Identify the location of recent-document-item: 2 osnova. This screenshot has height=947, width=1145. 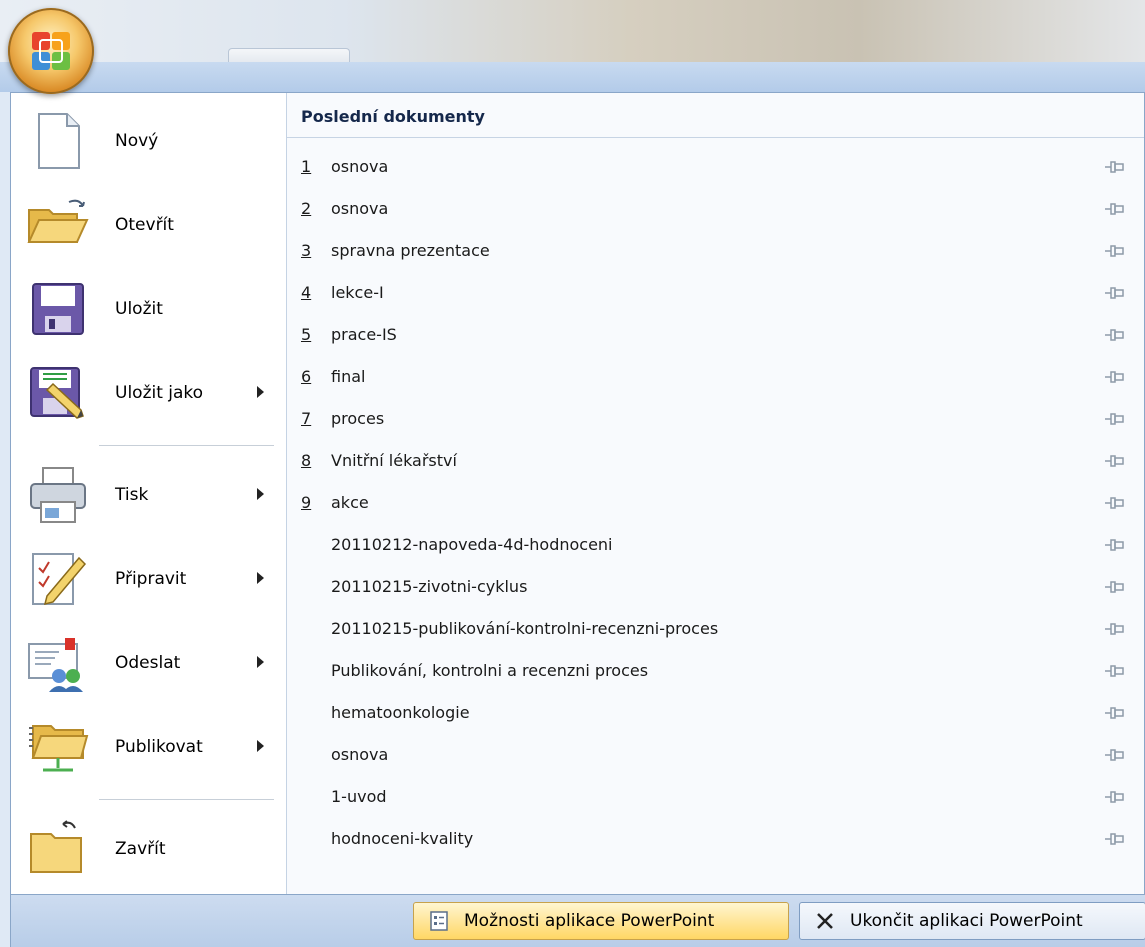
(715, 209).